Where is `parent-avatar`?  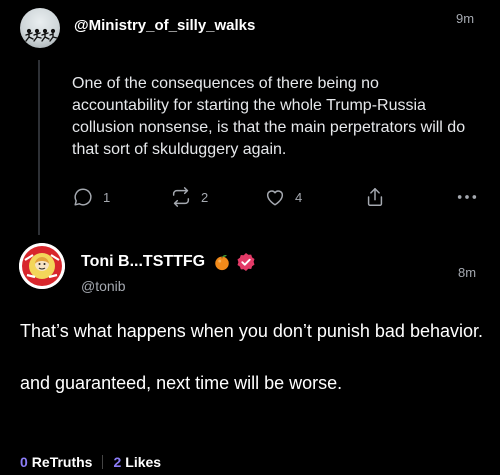
parent-avatar is located at coordinates (40, 28).